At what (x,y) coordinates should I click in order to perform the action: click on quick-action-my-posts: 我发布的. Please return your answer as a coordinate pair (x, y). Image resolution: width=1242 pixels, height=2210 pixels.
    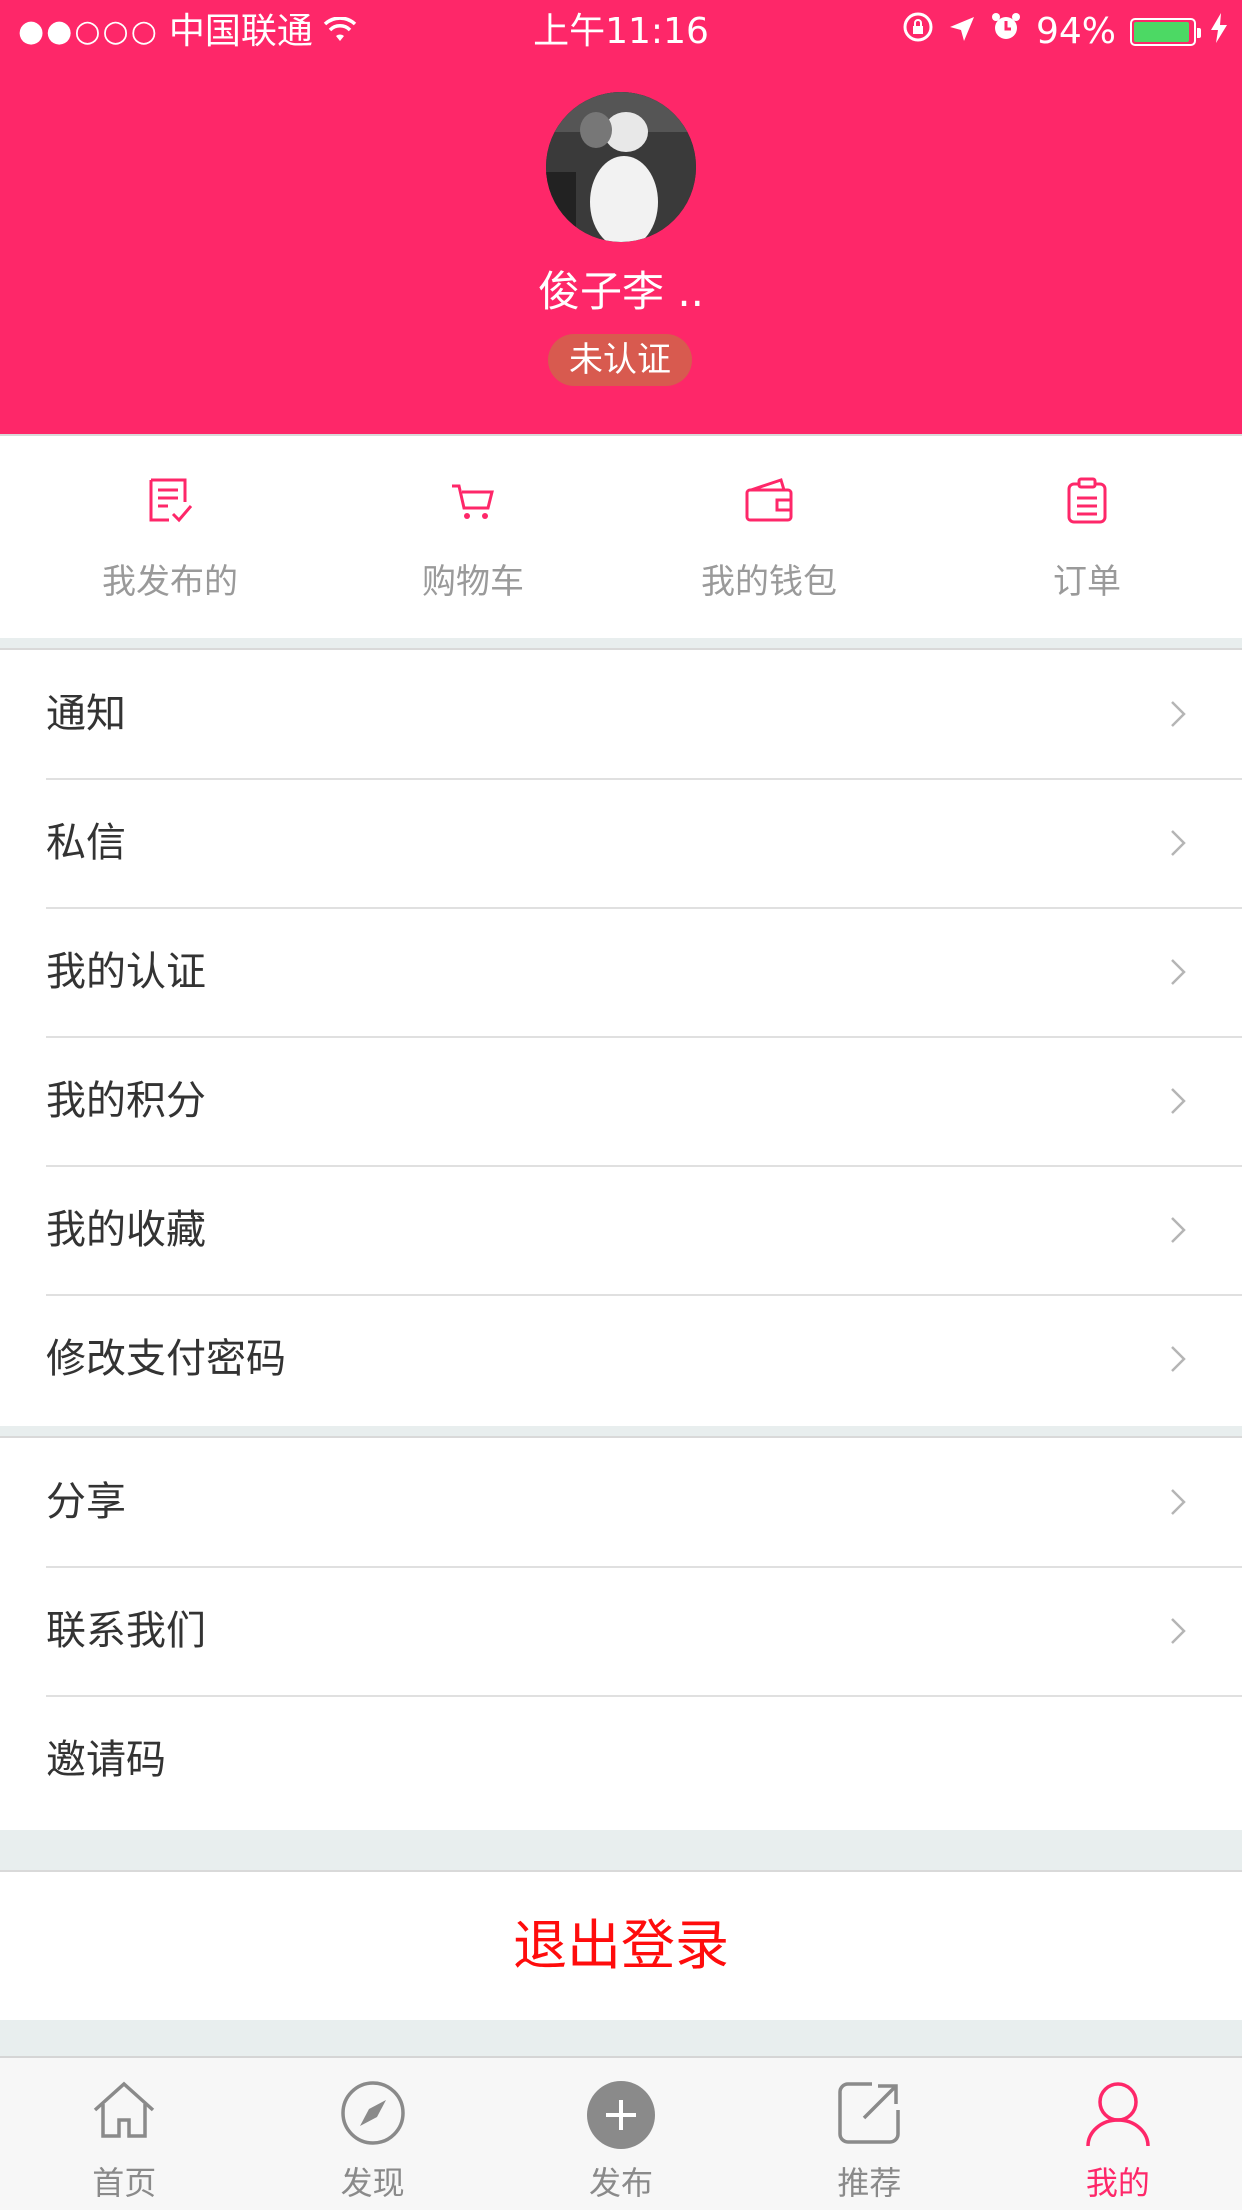
    Looking at the image, I should click on (170, 537).